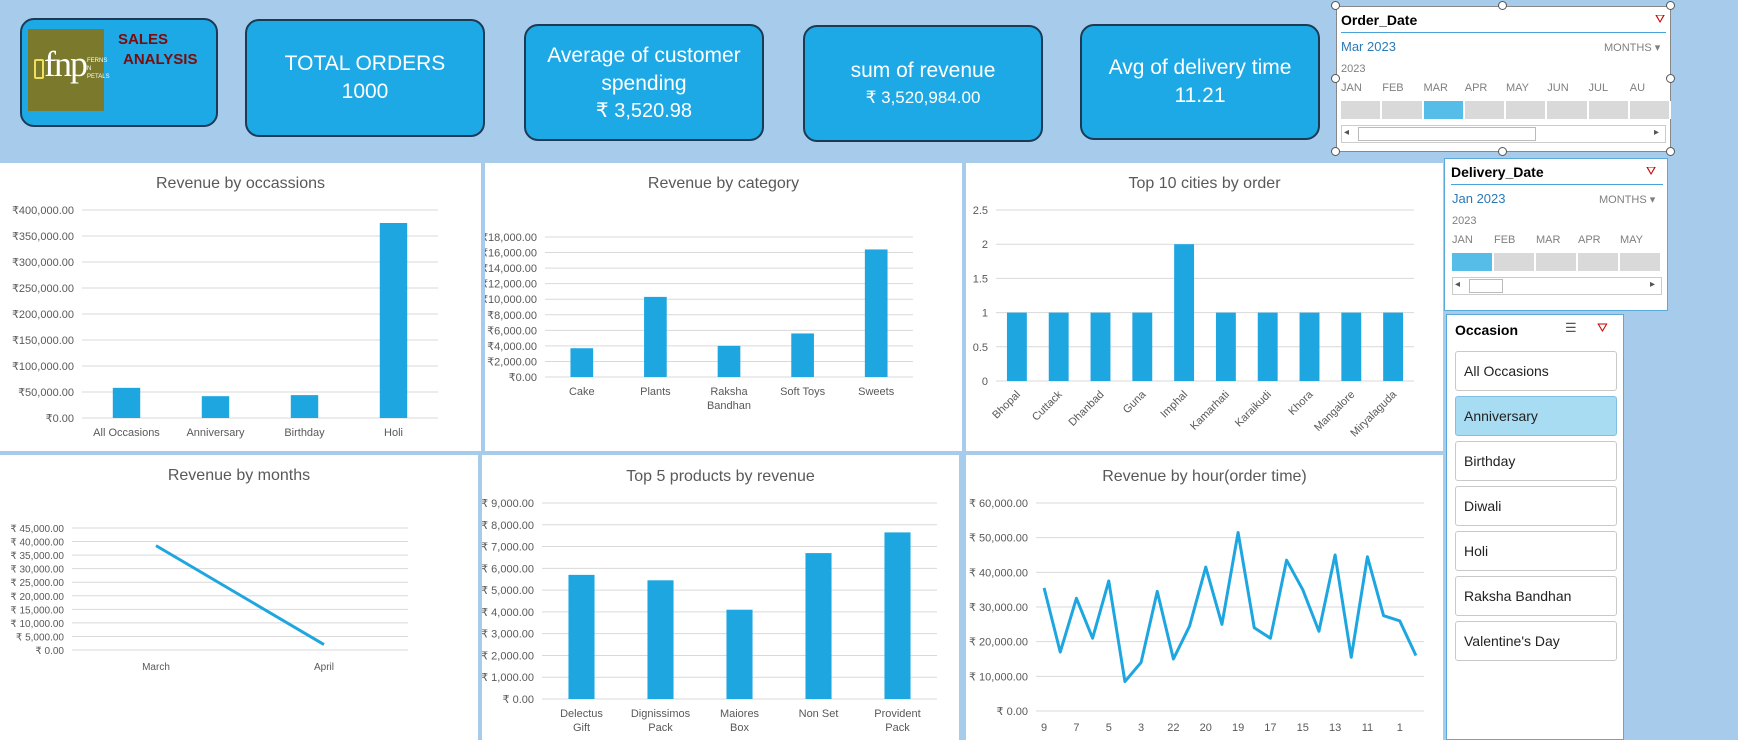 This screenshot has height=740, width=1738. Describe the element at coordinates (819, 714) in the screenshot. I see `x-tick-label: Non Set` at that location.